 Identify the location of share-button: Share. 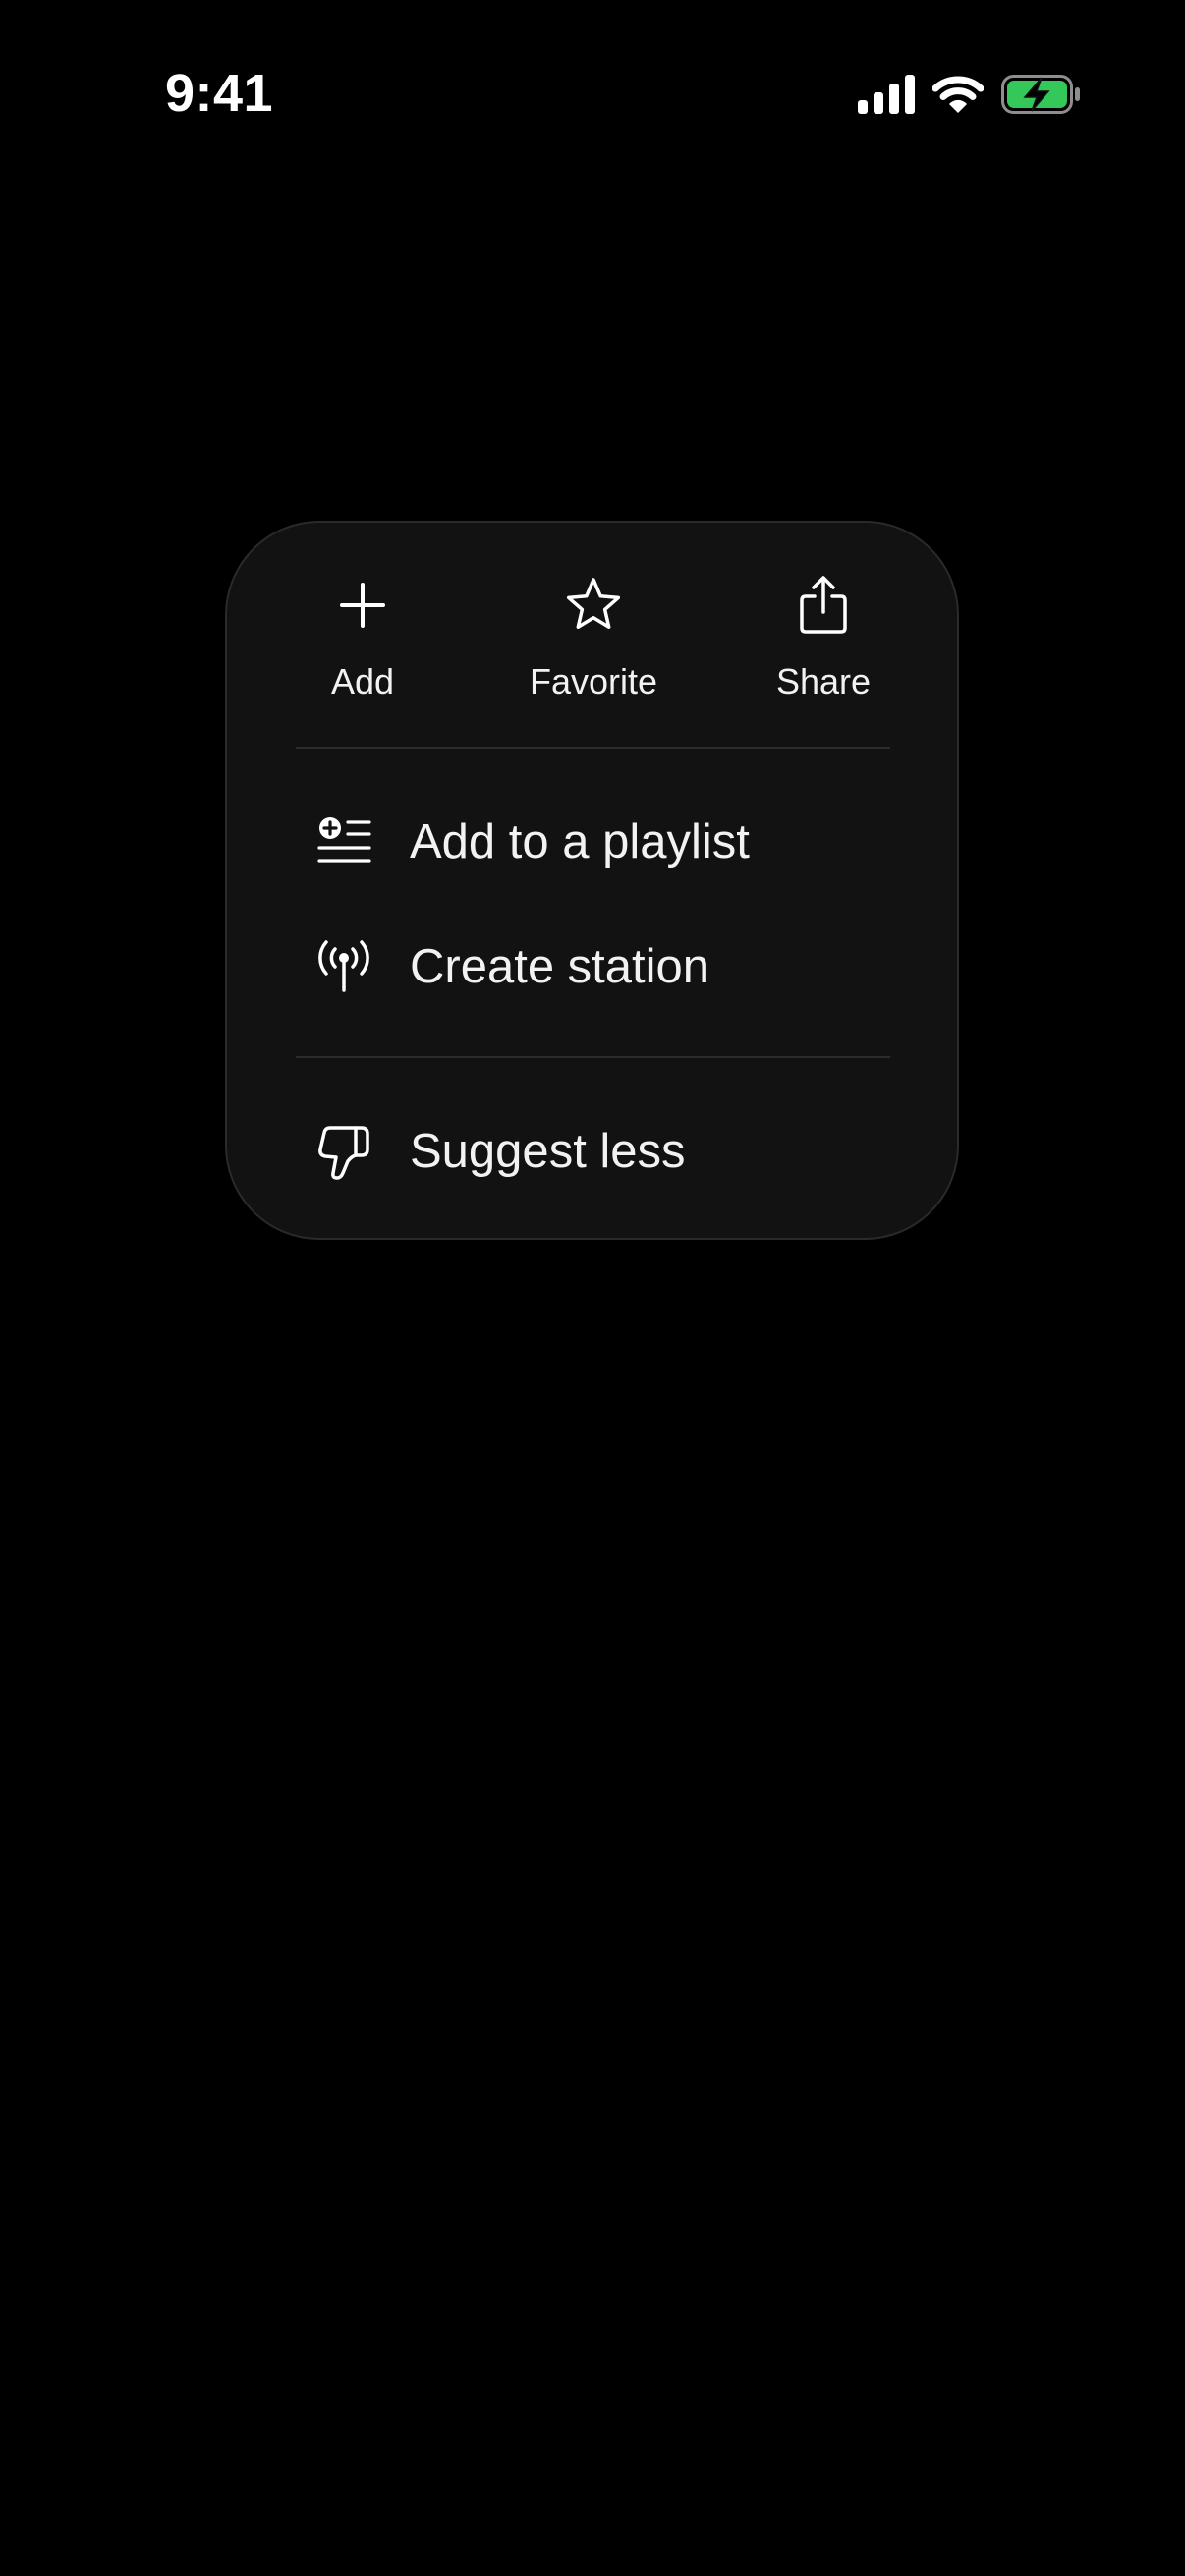
(823, 650).